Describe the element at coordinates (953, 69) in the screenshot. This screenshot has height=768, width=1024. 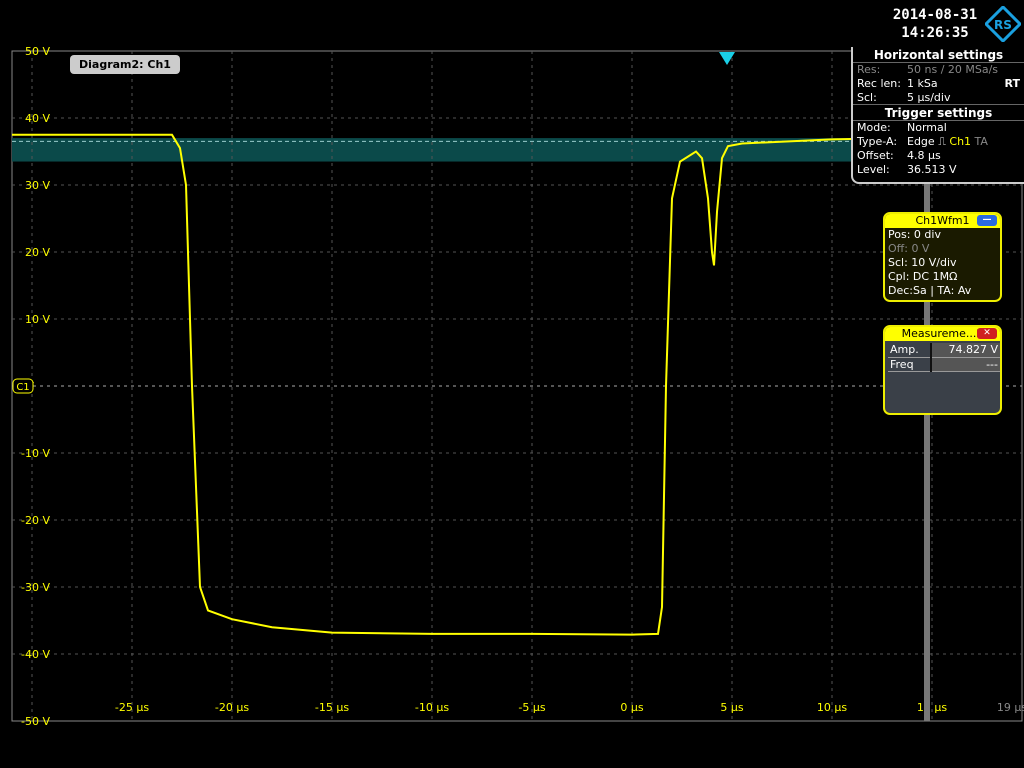
I see `res-value: 50 ns / 20 MSa/s` at that location.